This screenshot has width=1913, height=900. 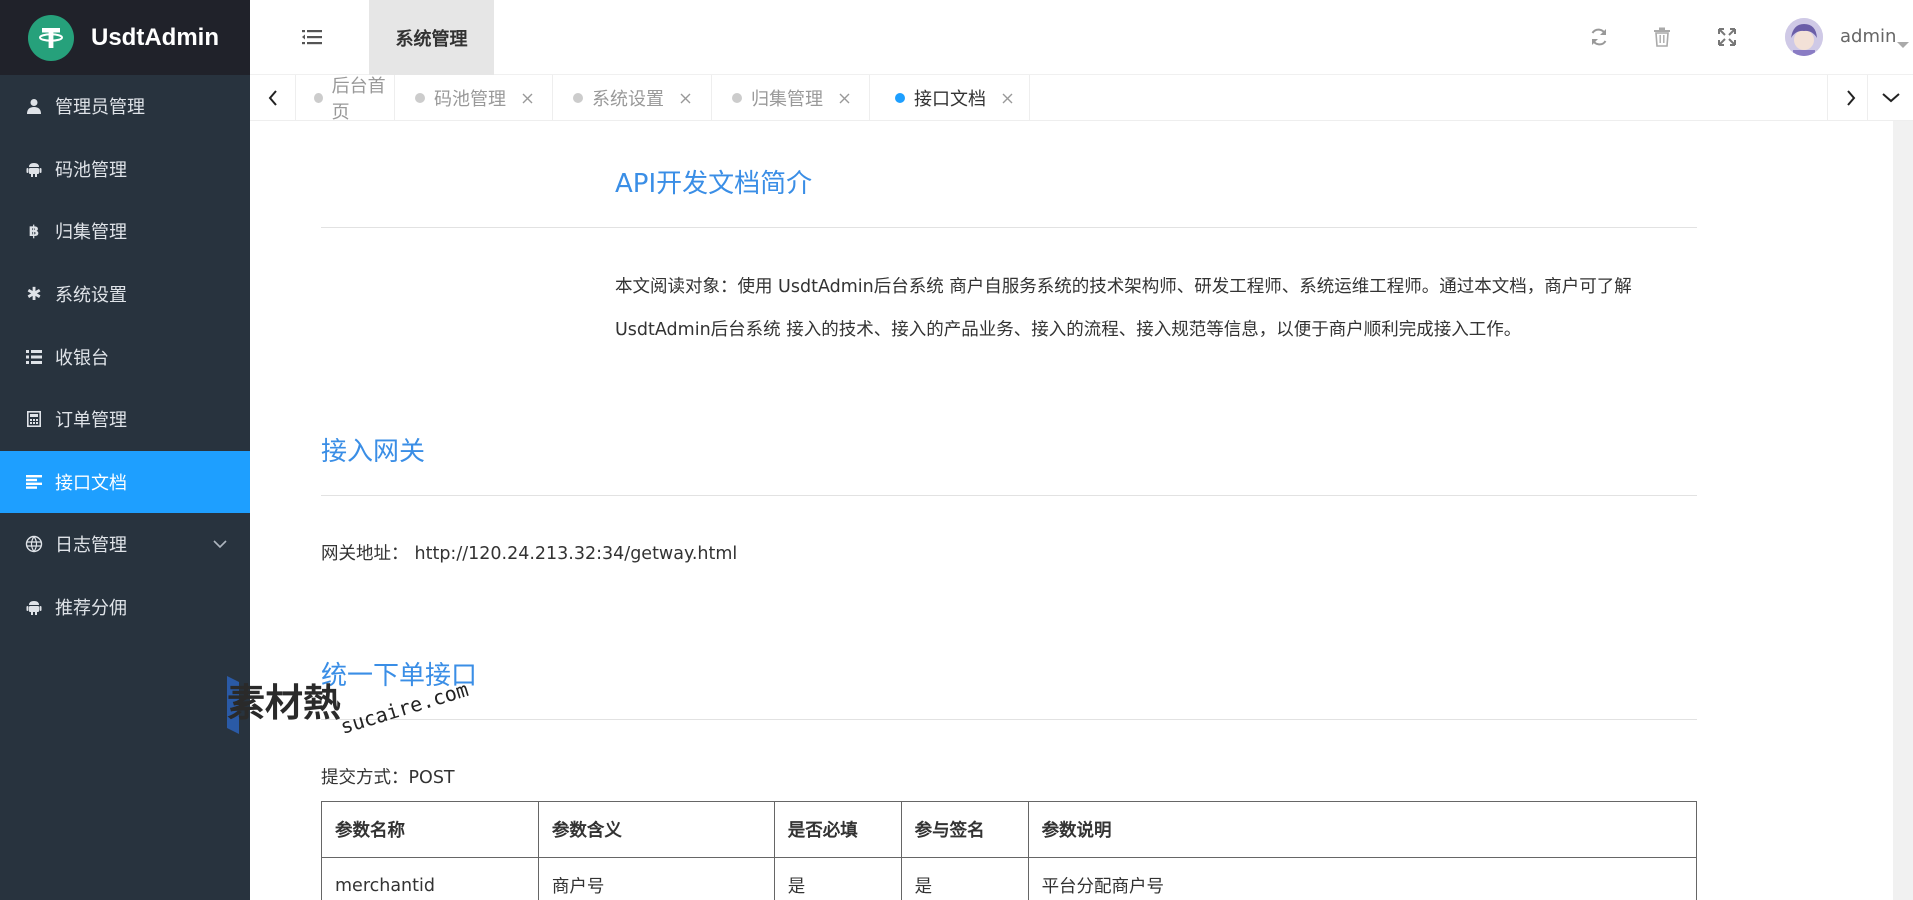 I want to click on sidebar-item-admin: 管理员管理, so click(x=125, y=106).